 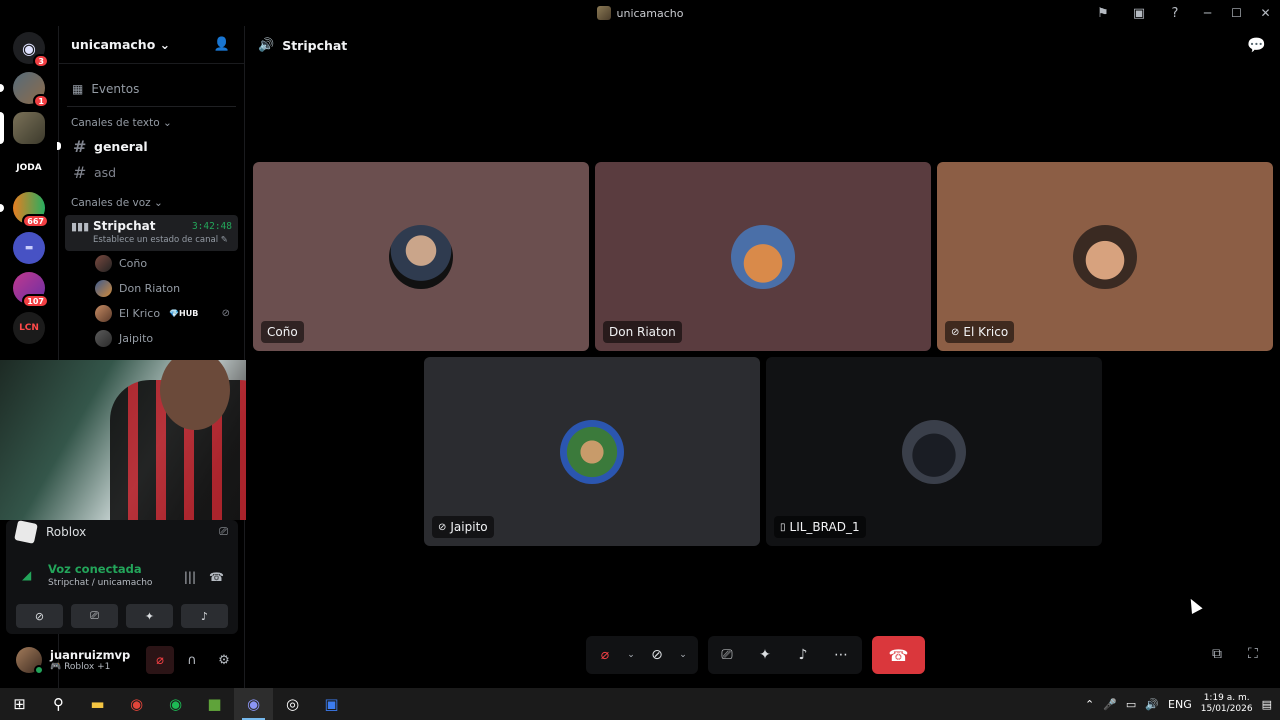 I want to click on server-folder-icon: 667, so click(x=24, y=210).